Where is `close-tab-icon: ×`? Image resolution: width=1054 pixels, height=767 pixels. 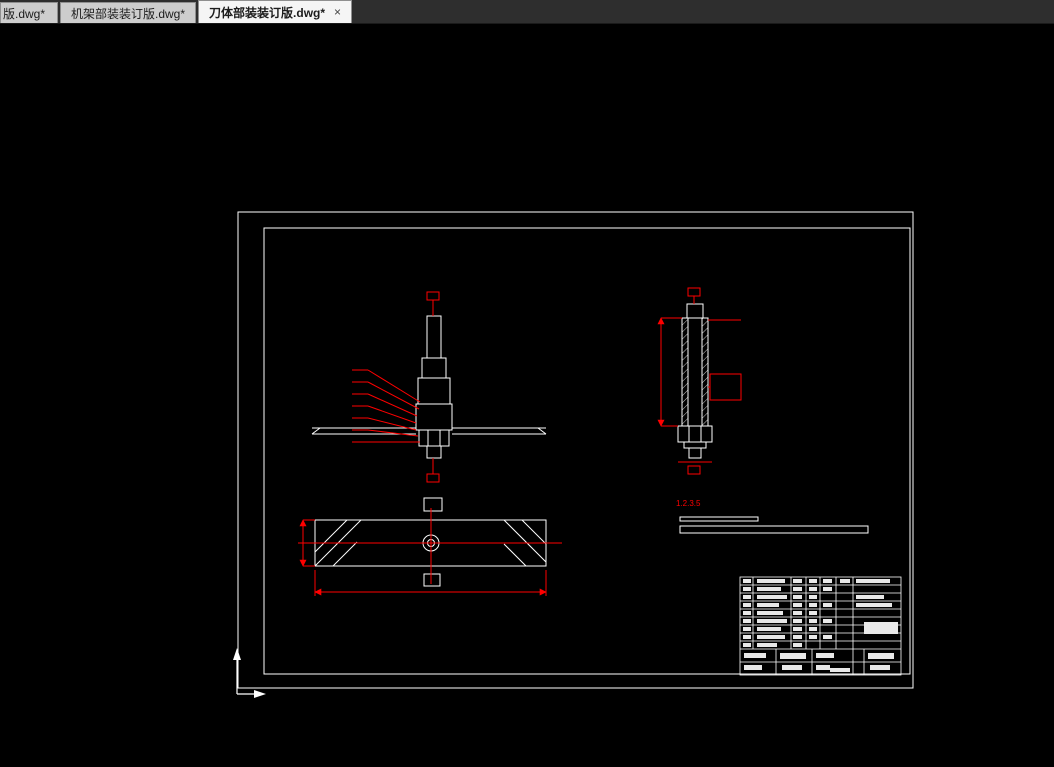
close-tab-icon: × is located at coordinates (337, 12).